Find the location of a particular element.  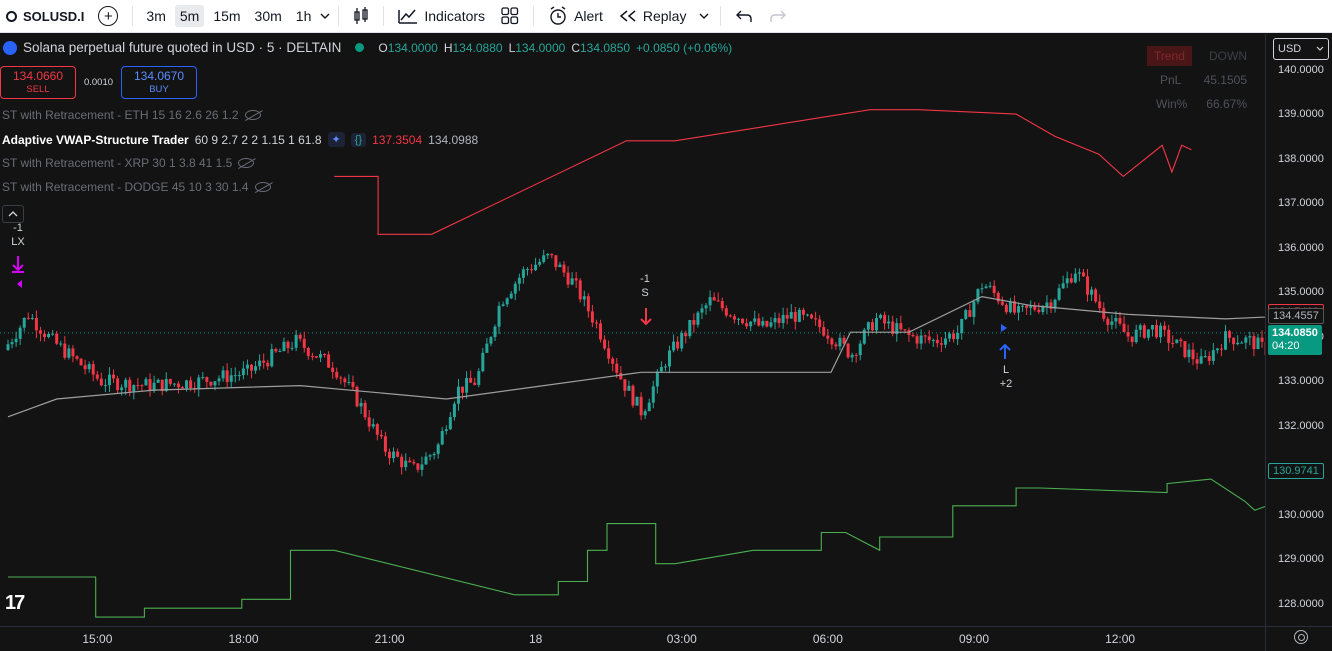

timeframe-15m: 15m is located at coordinates (226, 16).